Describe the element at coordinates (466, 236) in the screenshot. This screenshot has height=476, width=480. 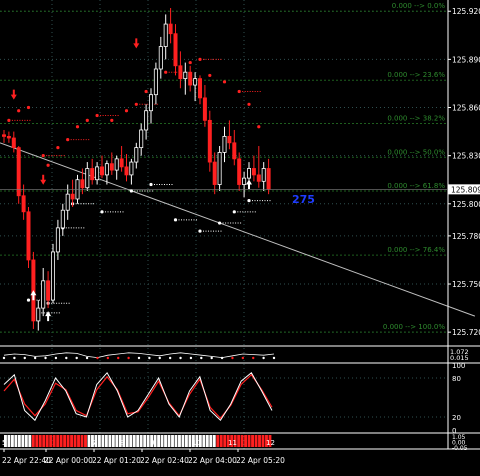
I see `price-axis-label: 125.780` at that location.